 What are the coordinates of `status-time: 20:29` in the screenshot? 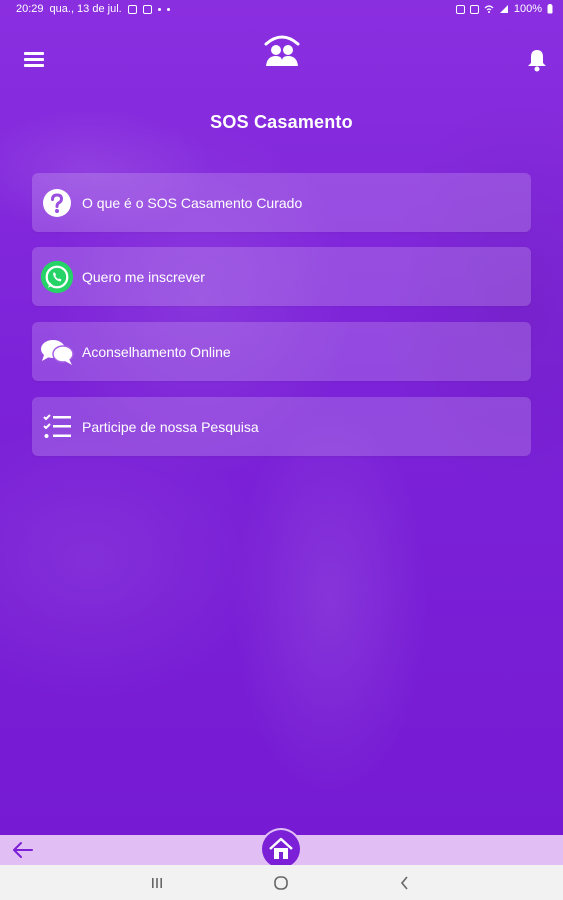 It's located at (30, 9).